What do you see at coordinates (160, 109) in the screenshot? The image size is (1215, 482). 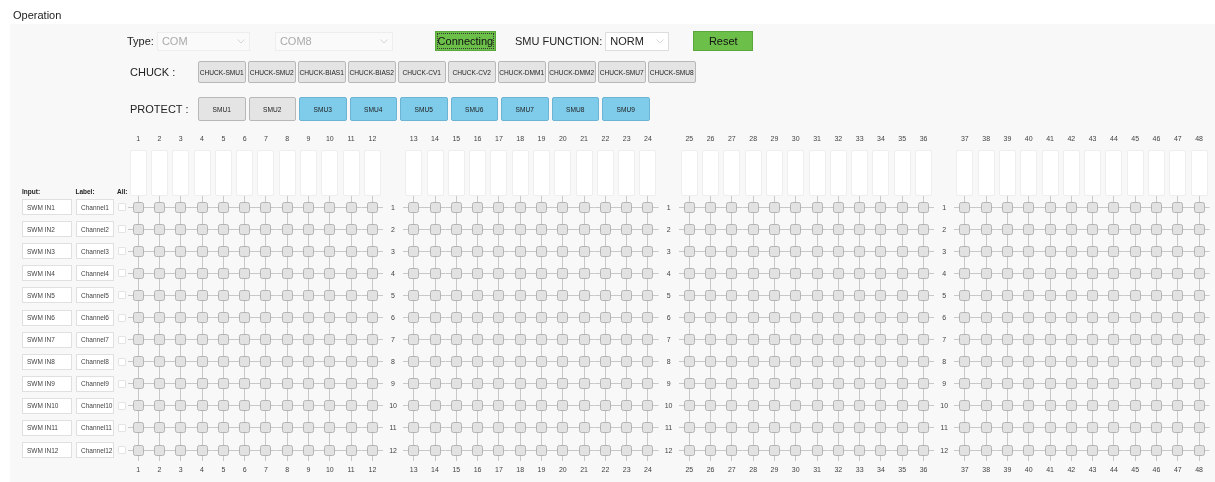 I see `protect-label: PROTECT :` at bounding box center [160, 109].